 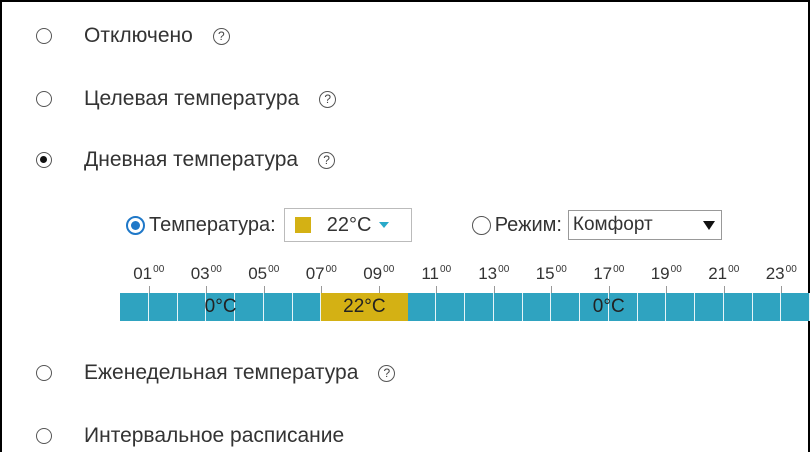 What do you see at coordinates (609, 273) in the screenshot?
I see `hour-label: 1700` at bounding box center [609, 273].